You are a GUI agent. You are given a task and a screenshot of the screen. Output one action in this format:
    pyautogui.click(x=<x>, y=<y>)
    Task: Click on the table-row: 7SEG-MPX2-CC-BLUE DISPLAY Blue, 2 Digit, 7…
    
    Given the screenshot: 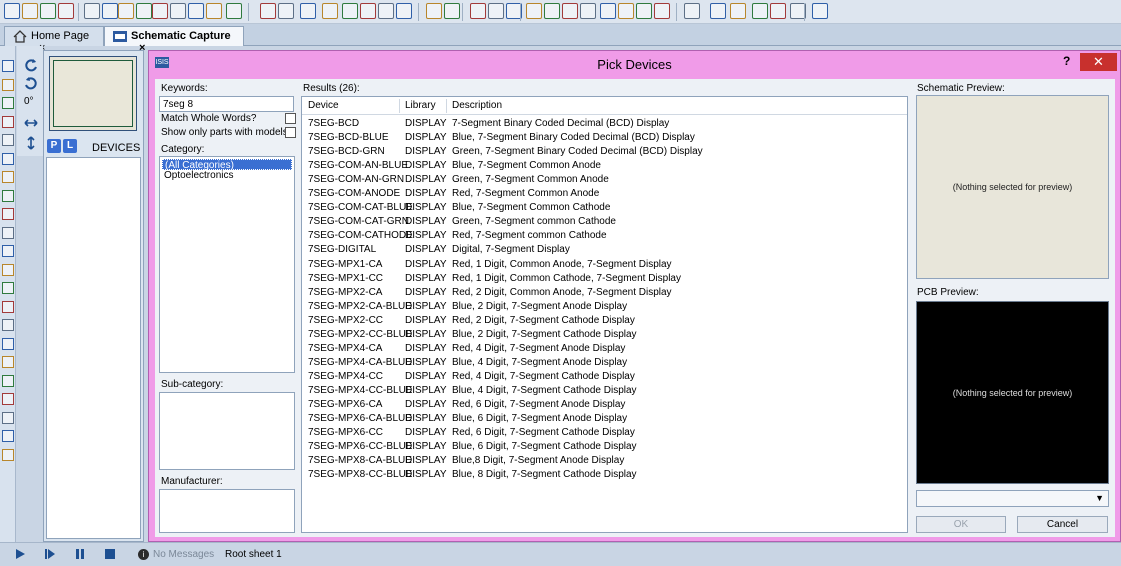 What is the action you would take?
    pyautogui.click(x=604, y=335)
    